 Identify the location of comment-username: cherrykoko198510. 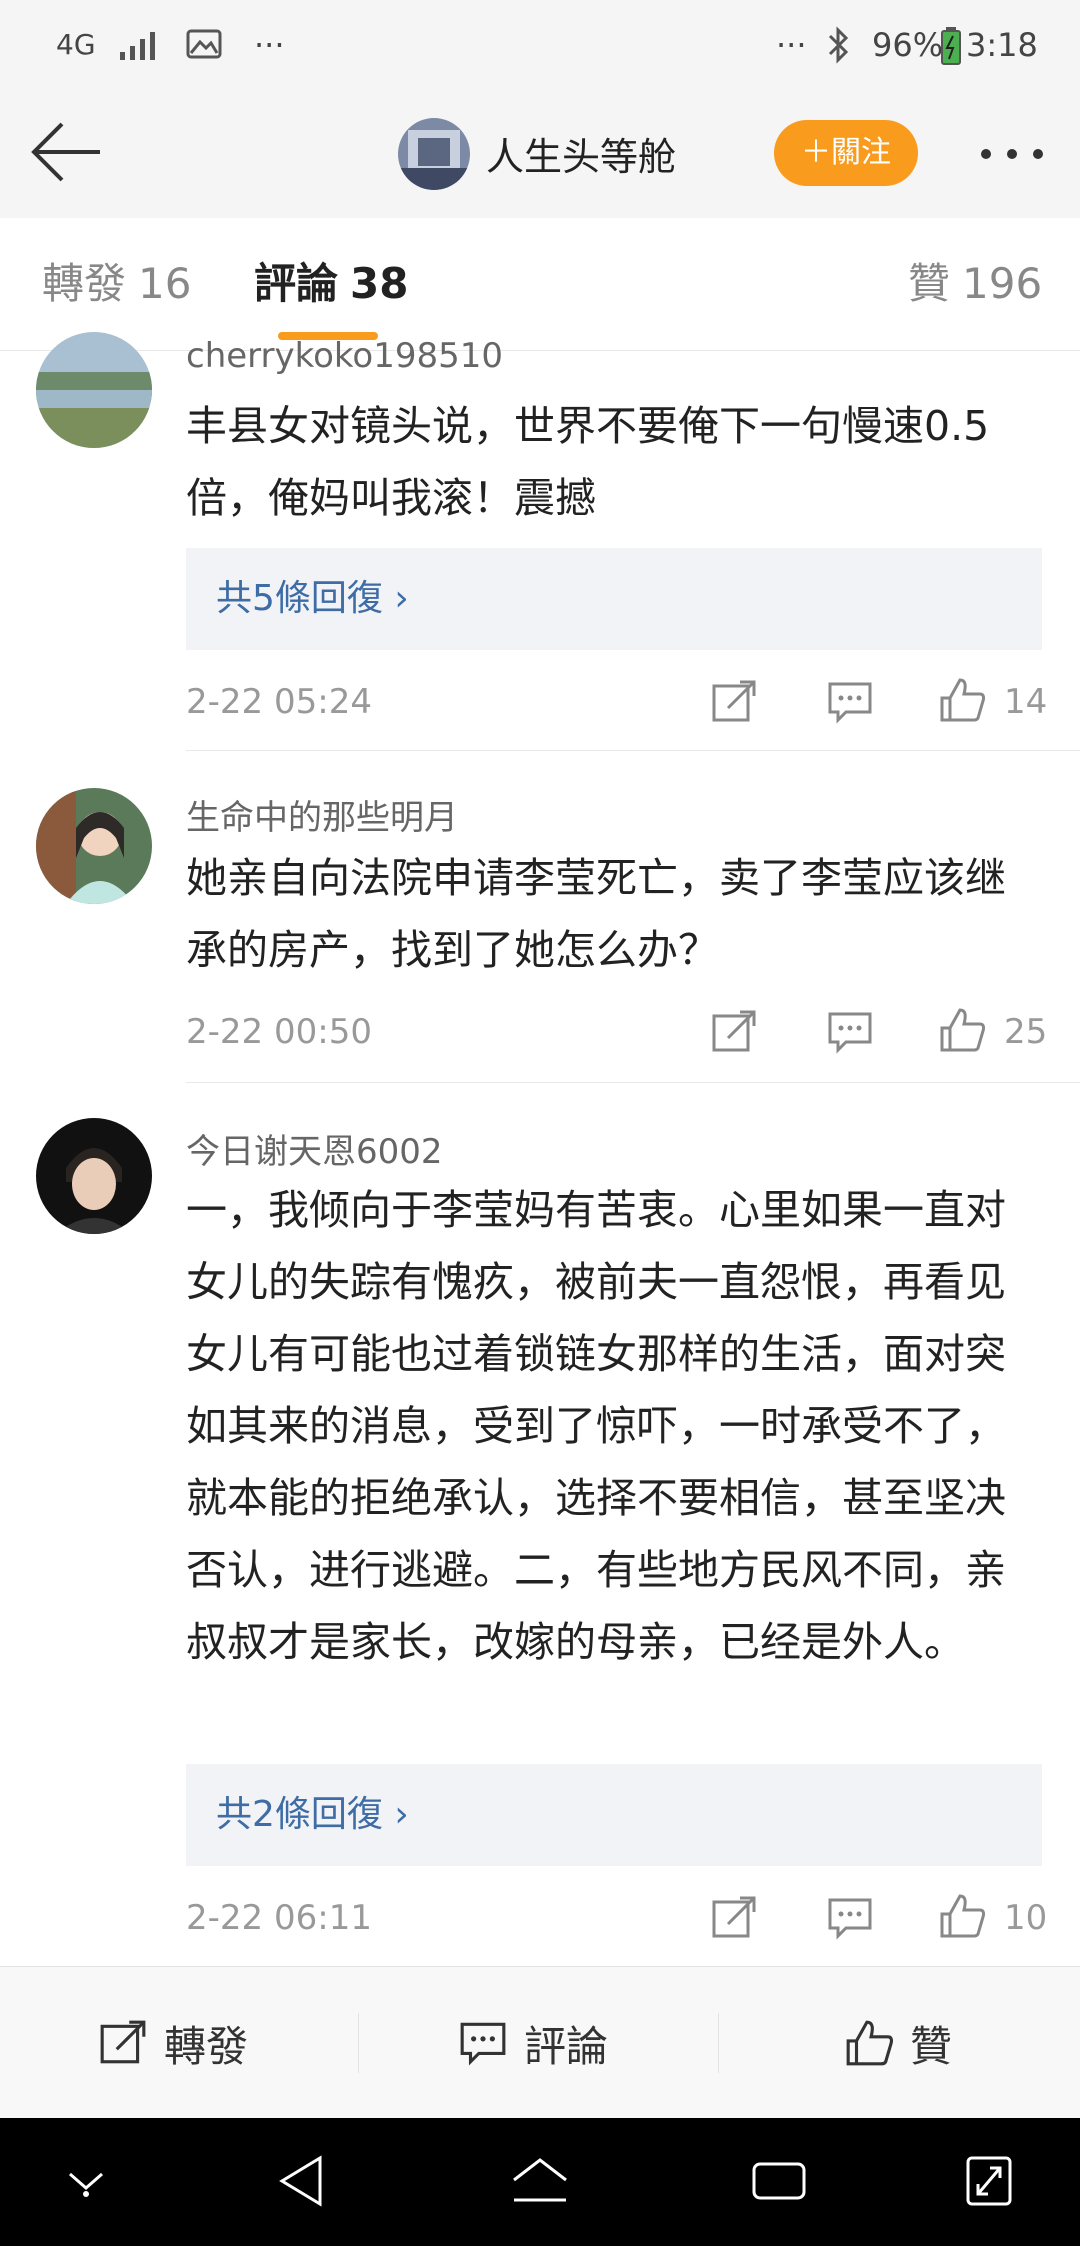
(344, 356).